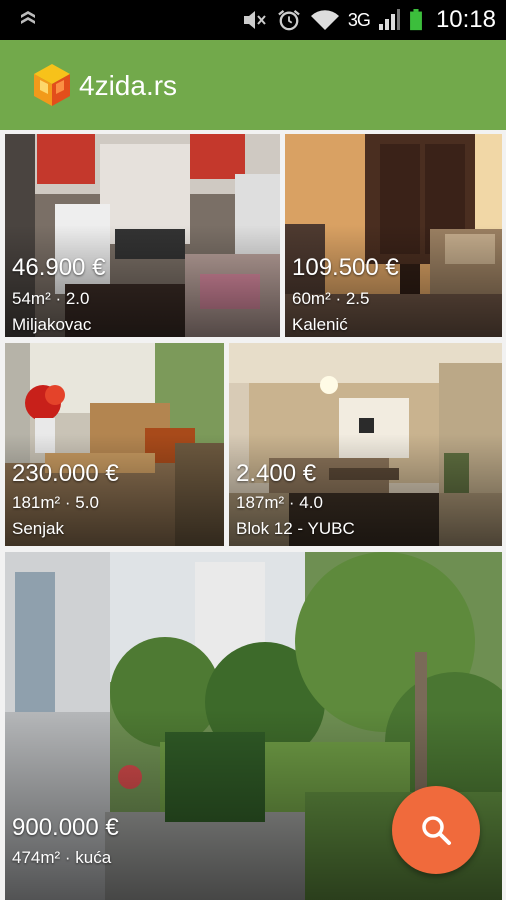 This screenshot has width=506, height=900. I want to click on listing-meta: 54m² · 2.0, so click(51, 298).